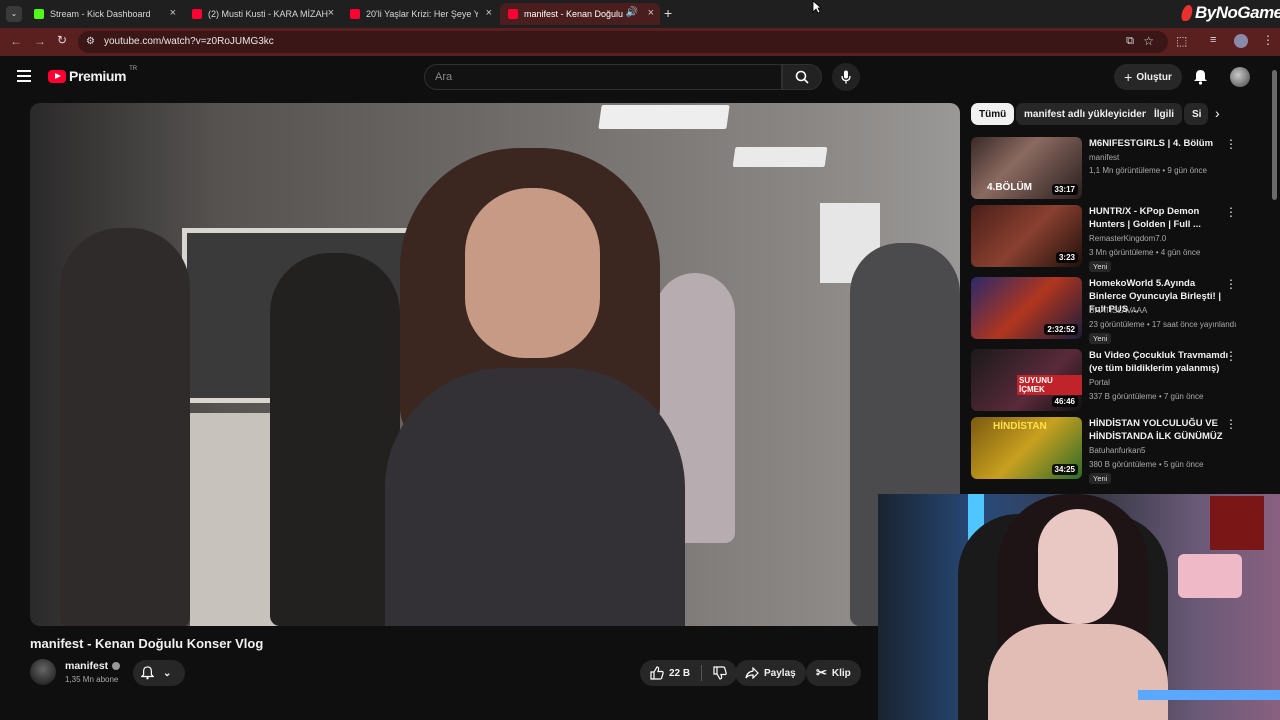 This screenshot has height=720, width=1280. Describe the element at coordinates (133, 69) in the screenshot. I see `country-badge: TR` at that location.